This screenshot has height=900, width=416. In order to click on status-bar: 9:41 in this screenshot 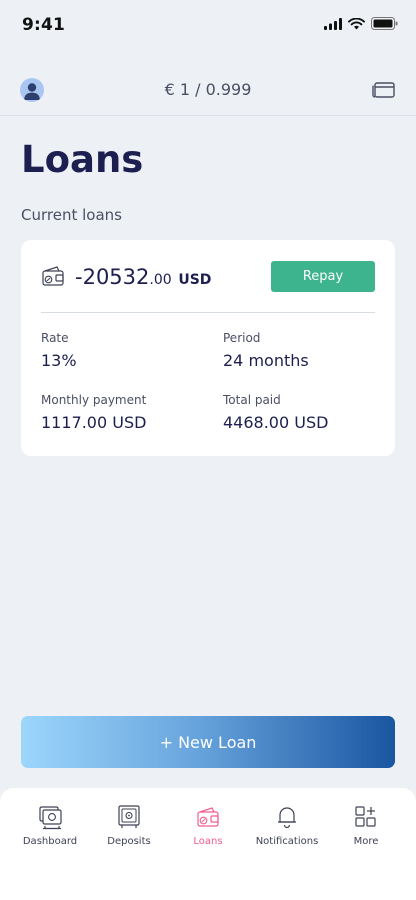, I will do `click(208, 25)`.